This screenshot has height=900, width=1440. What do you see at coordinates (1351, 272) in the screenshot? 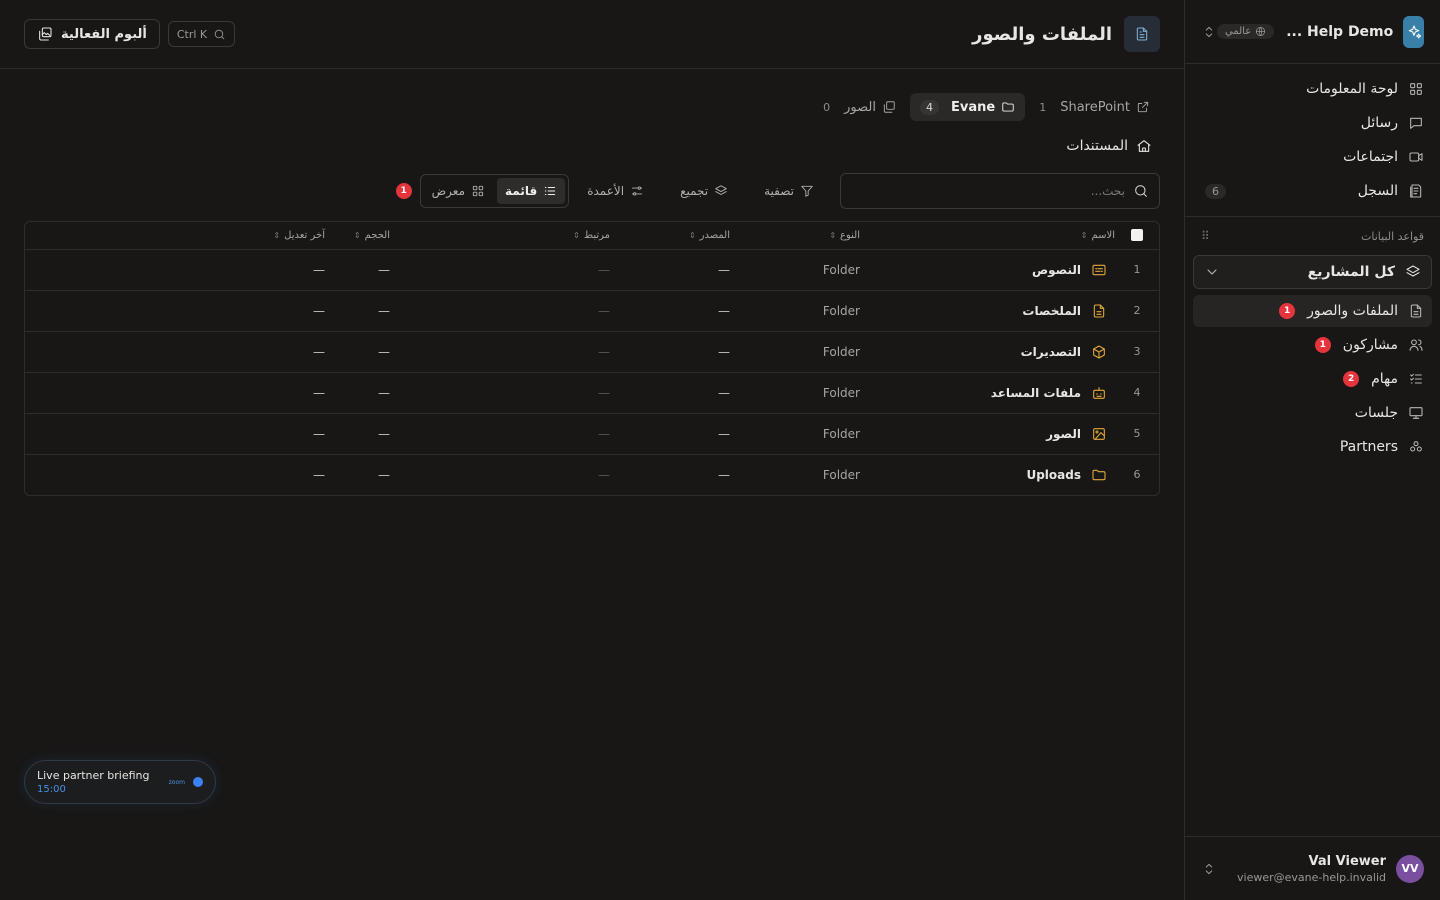
I see `project-select-value: كل المشاريع` at bounding box center [1351, 272].